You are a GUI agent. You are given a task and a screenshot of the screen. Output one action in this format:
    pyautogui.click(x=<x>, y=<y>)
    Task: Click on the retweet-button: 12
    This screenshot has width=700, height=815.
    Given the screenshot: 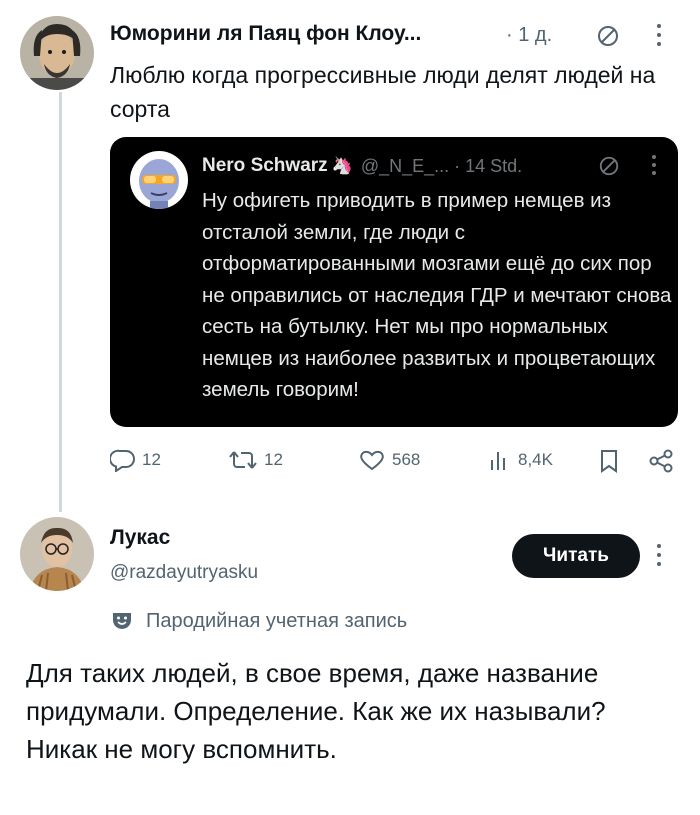 What is the action you would take?
    pyautogui.click(x=255, y=460)
    